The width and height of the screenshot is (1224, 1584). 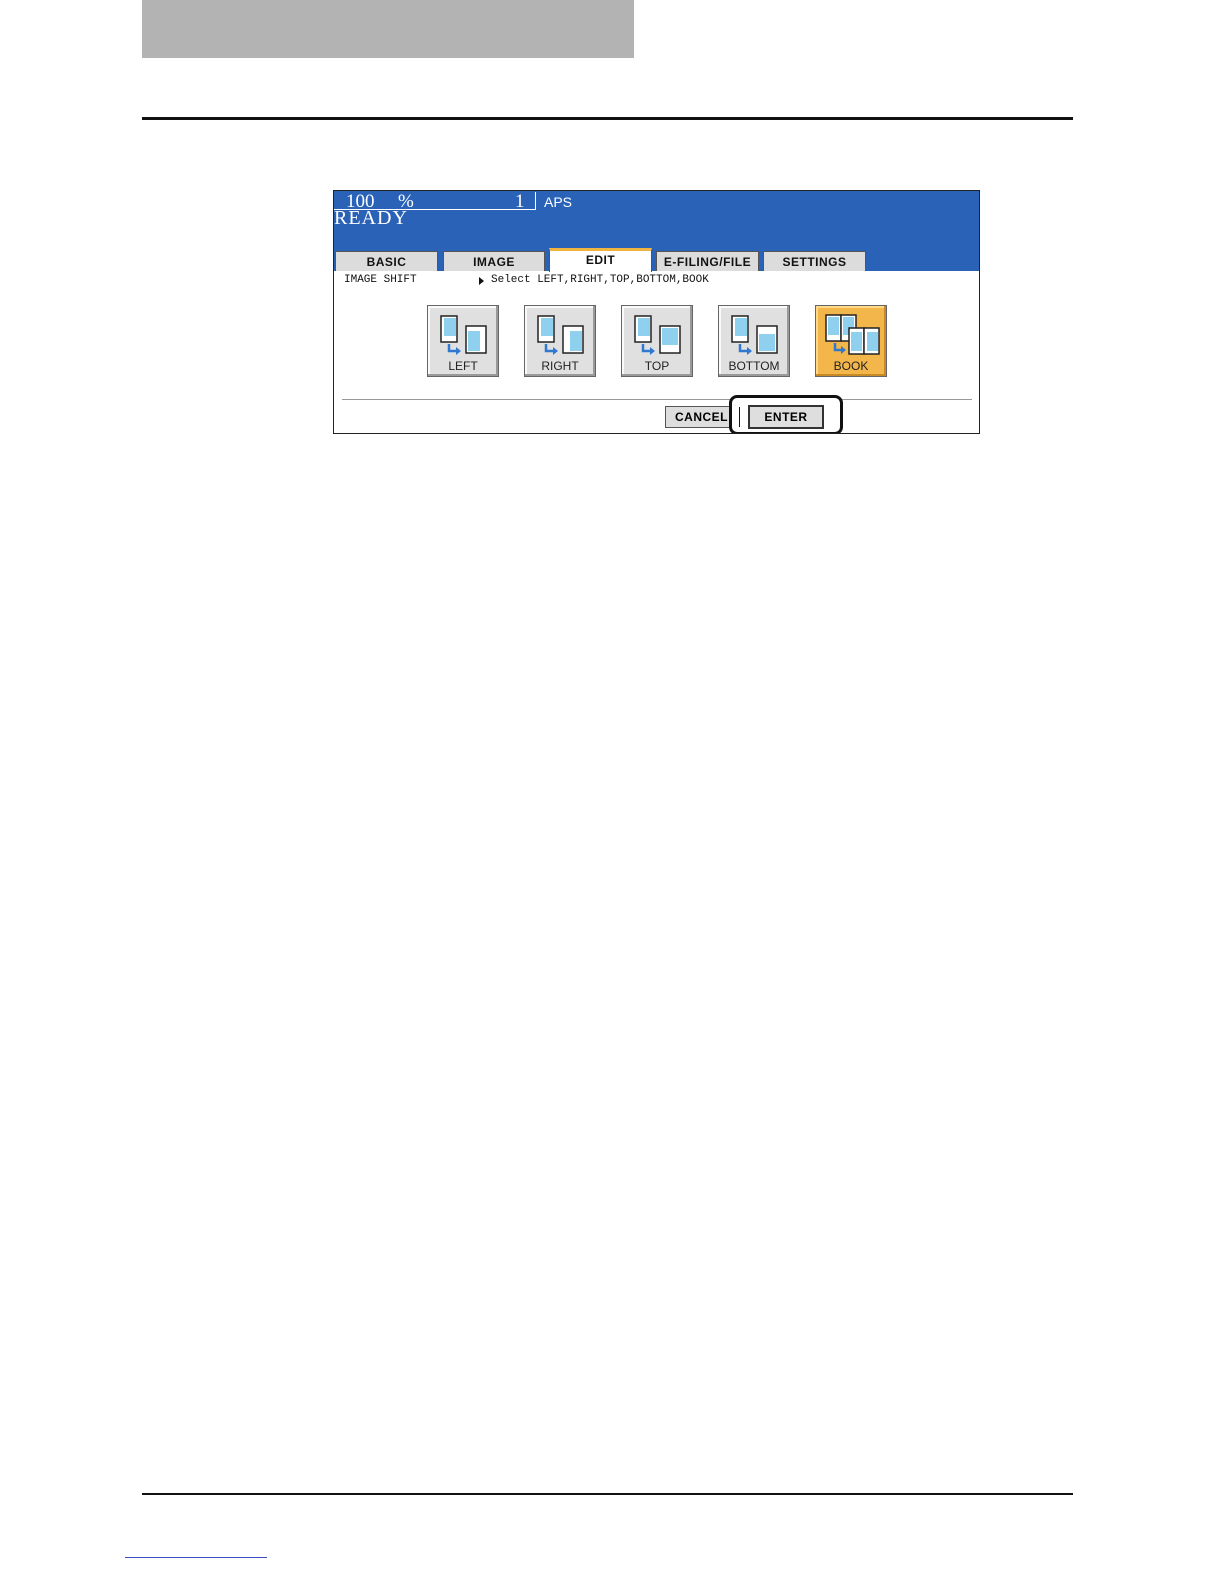 What do you see at coordinates (535, 201) in the screenshot?
I see `status-separator` at bounding box center [535, 201].